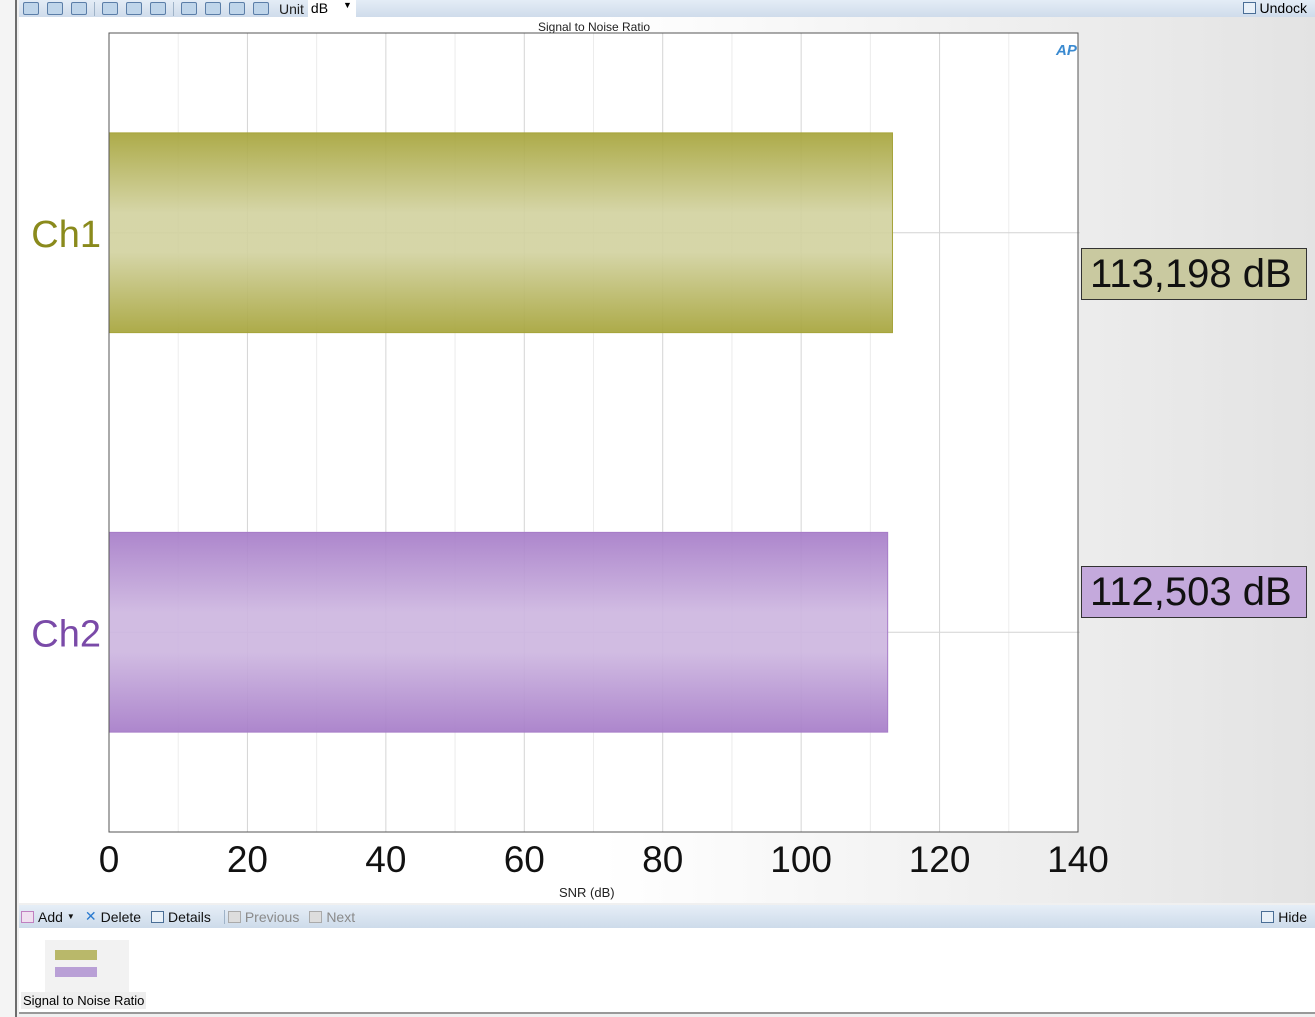  I want to click on details-label: Details, so click(189, 916).